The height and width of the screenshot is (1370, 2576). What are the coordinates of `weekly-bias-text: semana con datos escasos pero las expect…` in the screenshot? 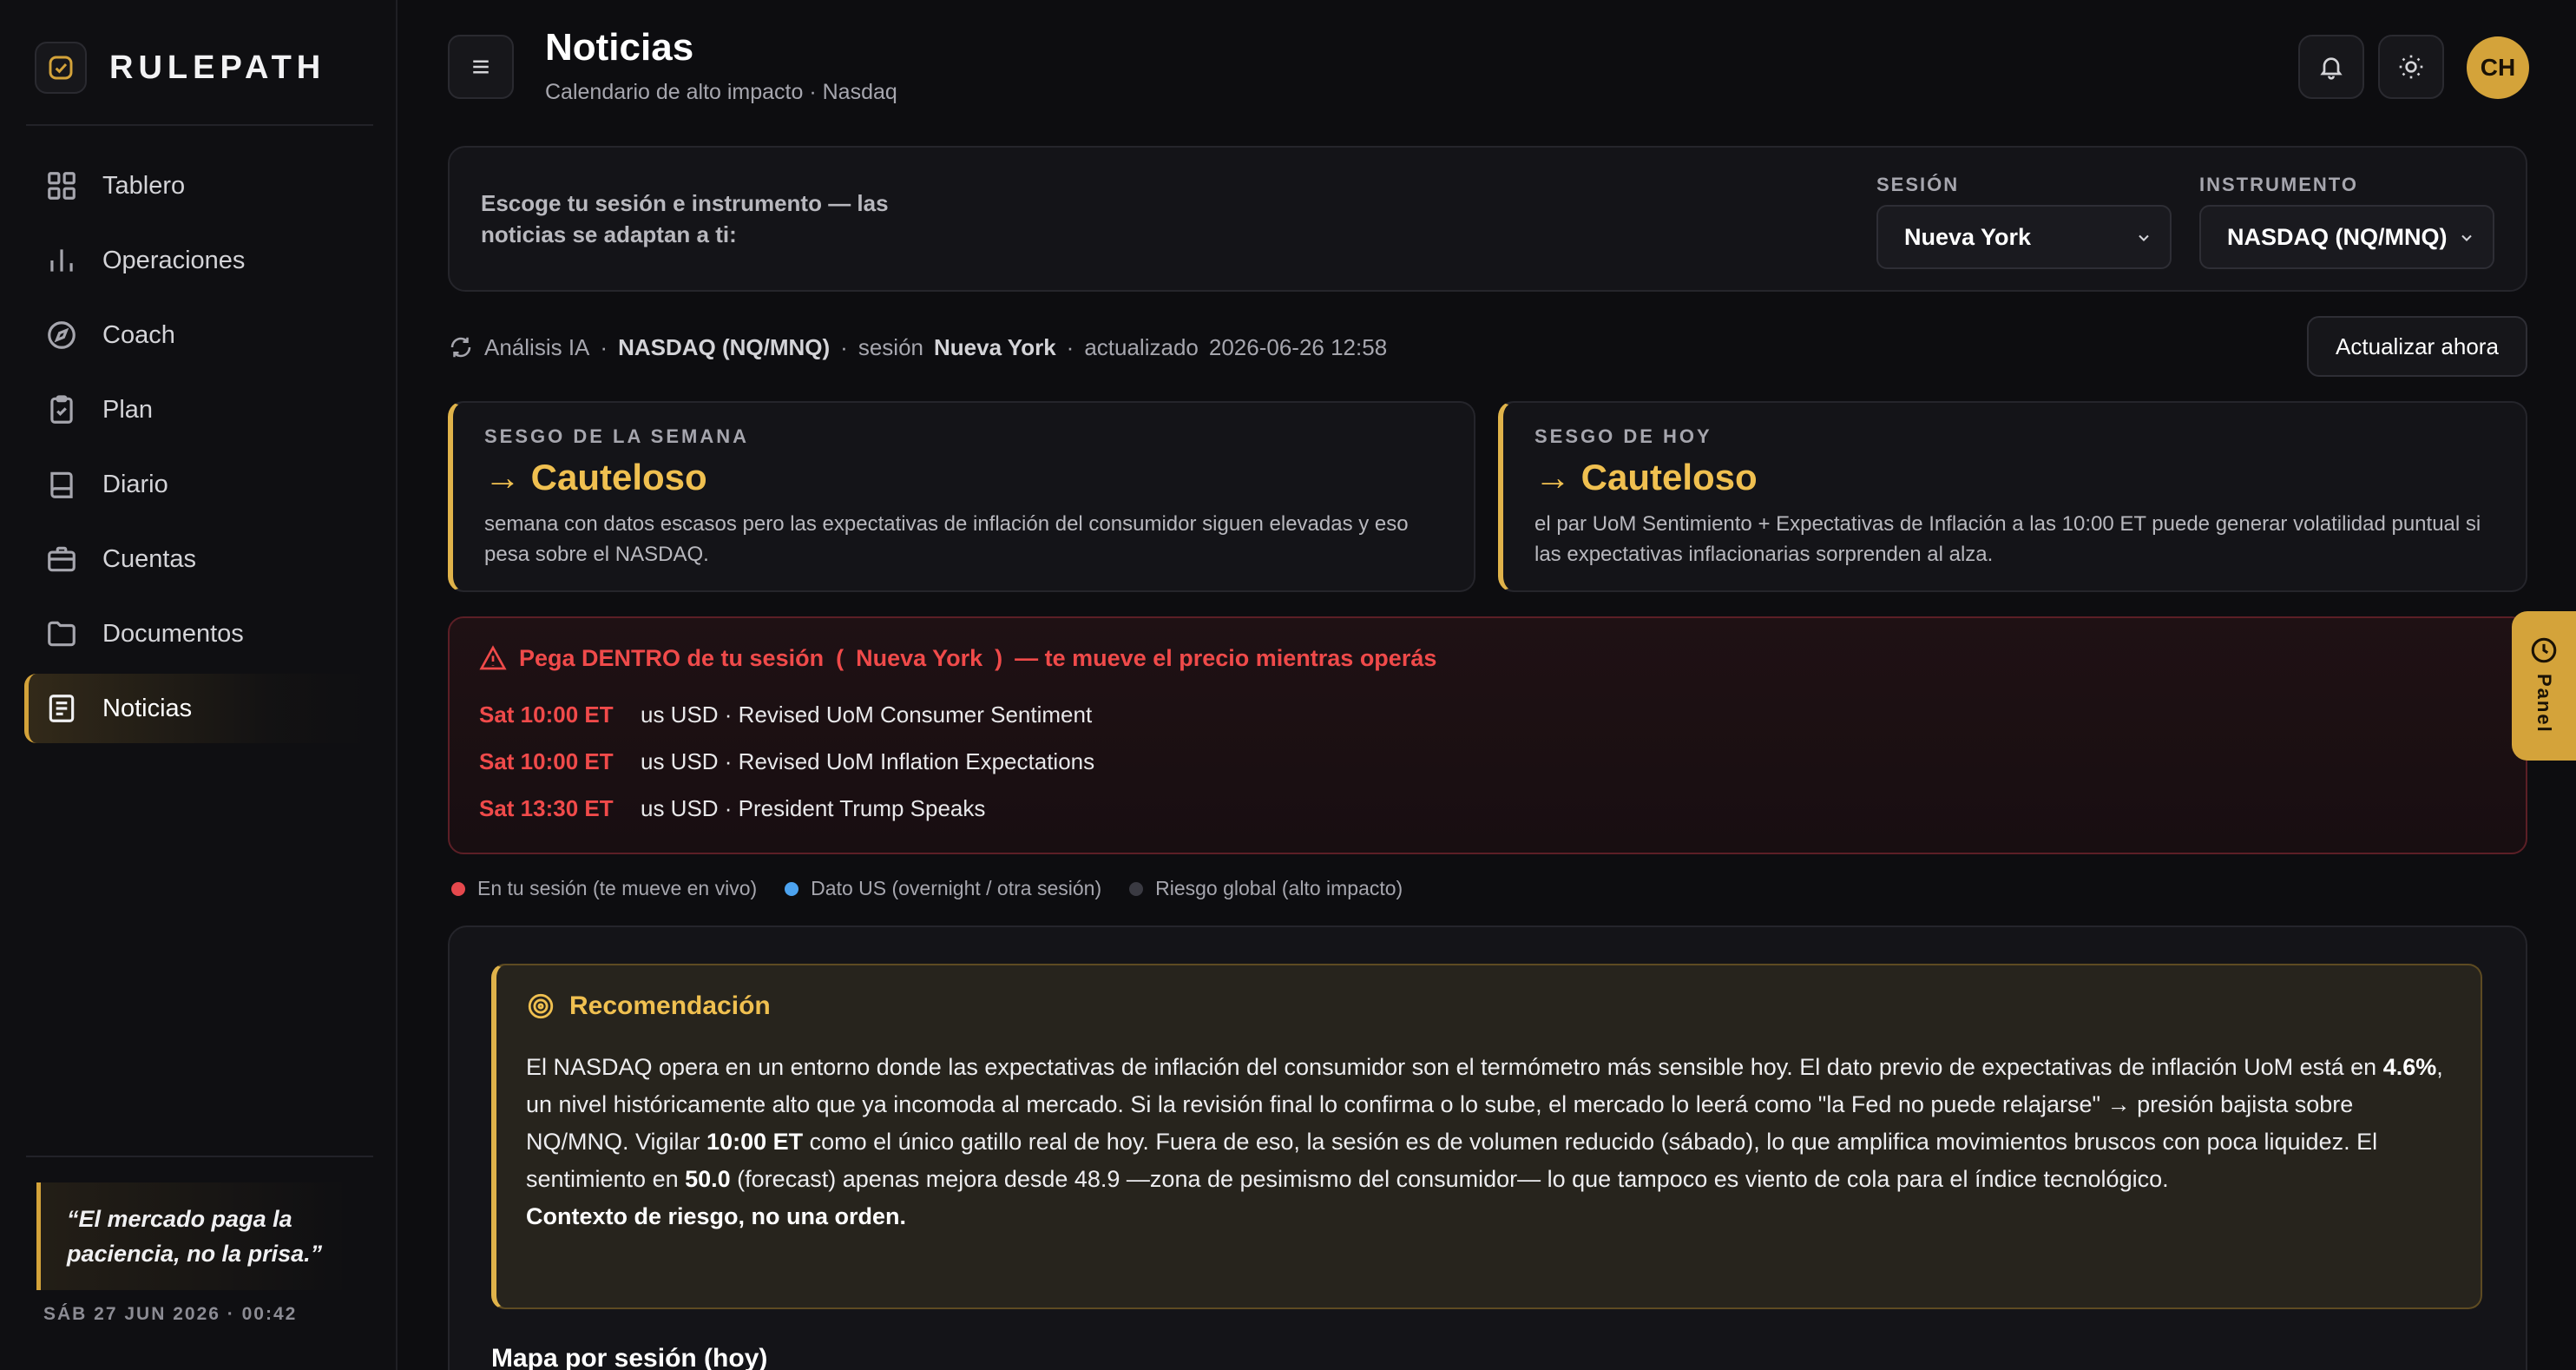 It's located at (947, 539).